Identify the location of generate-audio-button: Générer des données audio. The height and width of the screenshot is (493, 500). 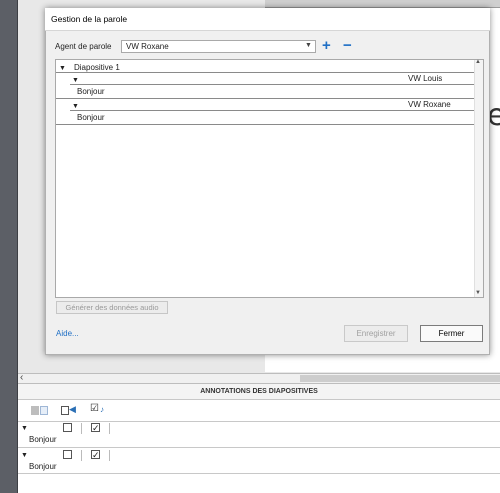
(112, 307).